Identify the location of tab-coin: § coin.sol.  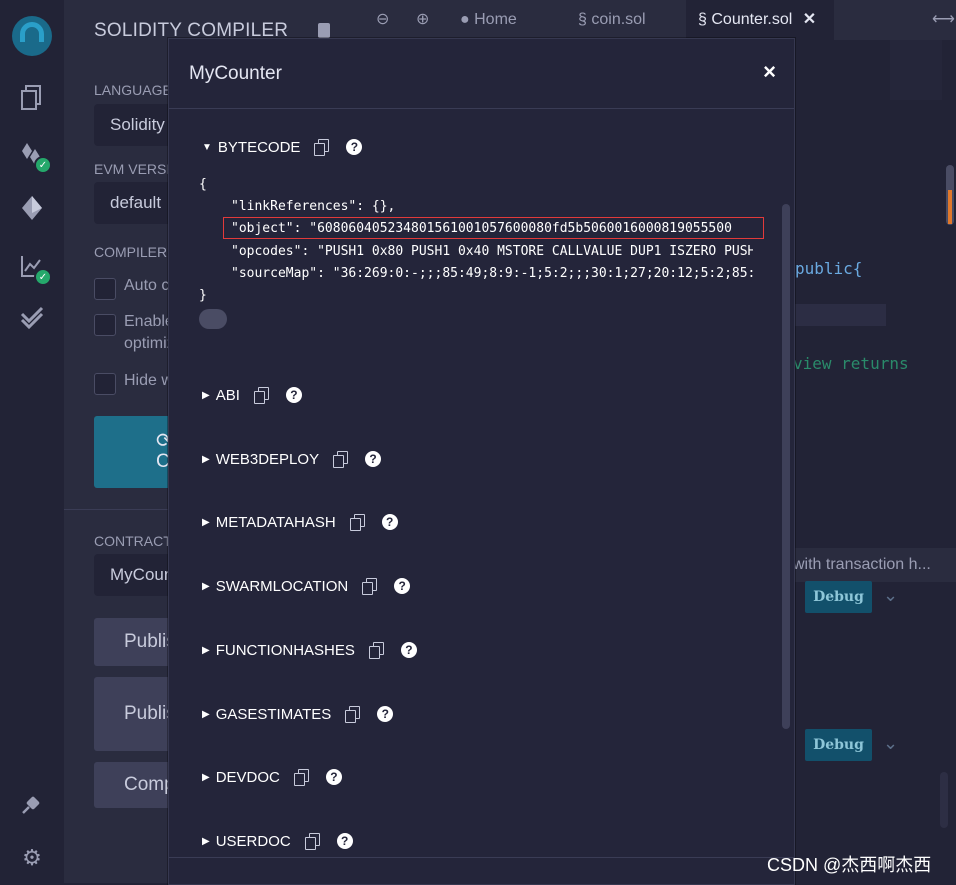
(612, 20).